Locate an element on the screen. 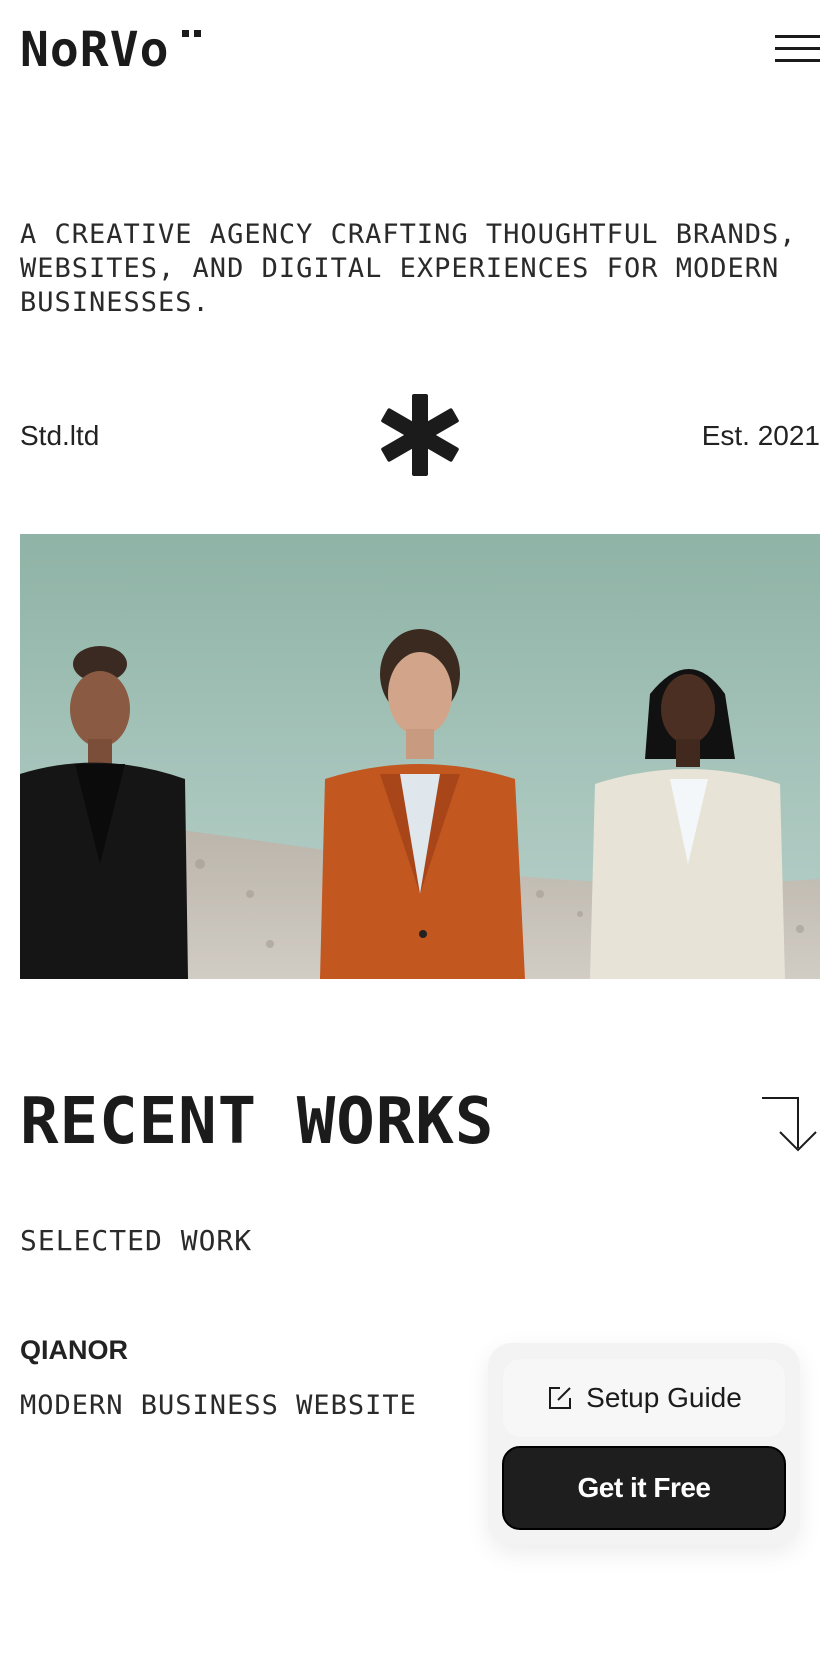  hamburger-menu-icon is located at coordinates (797, 49).